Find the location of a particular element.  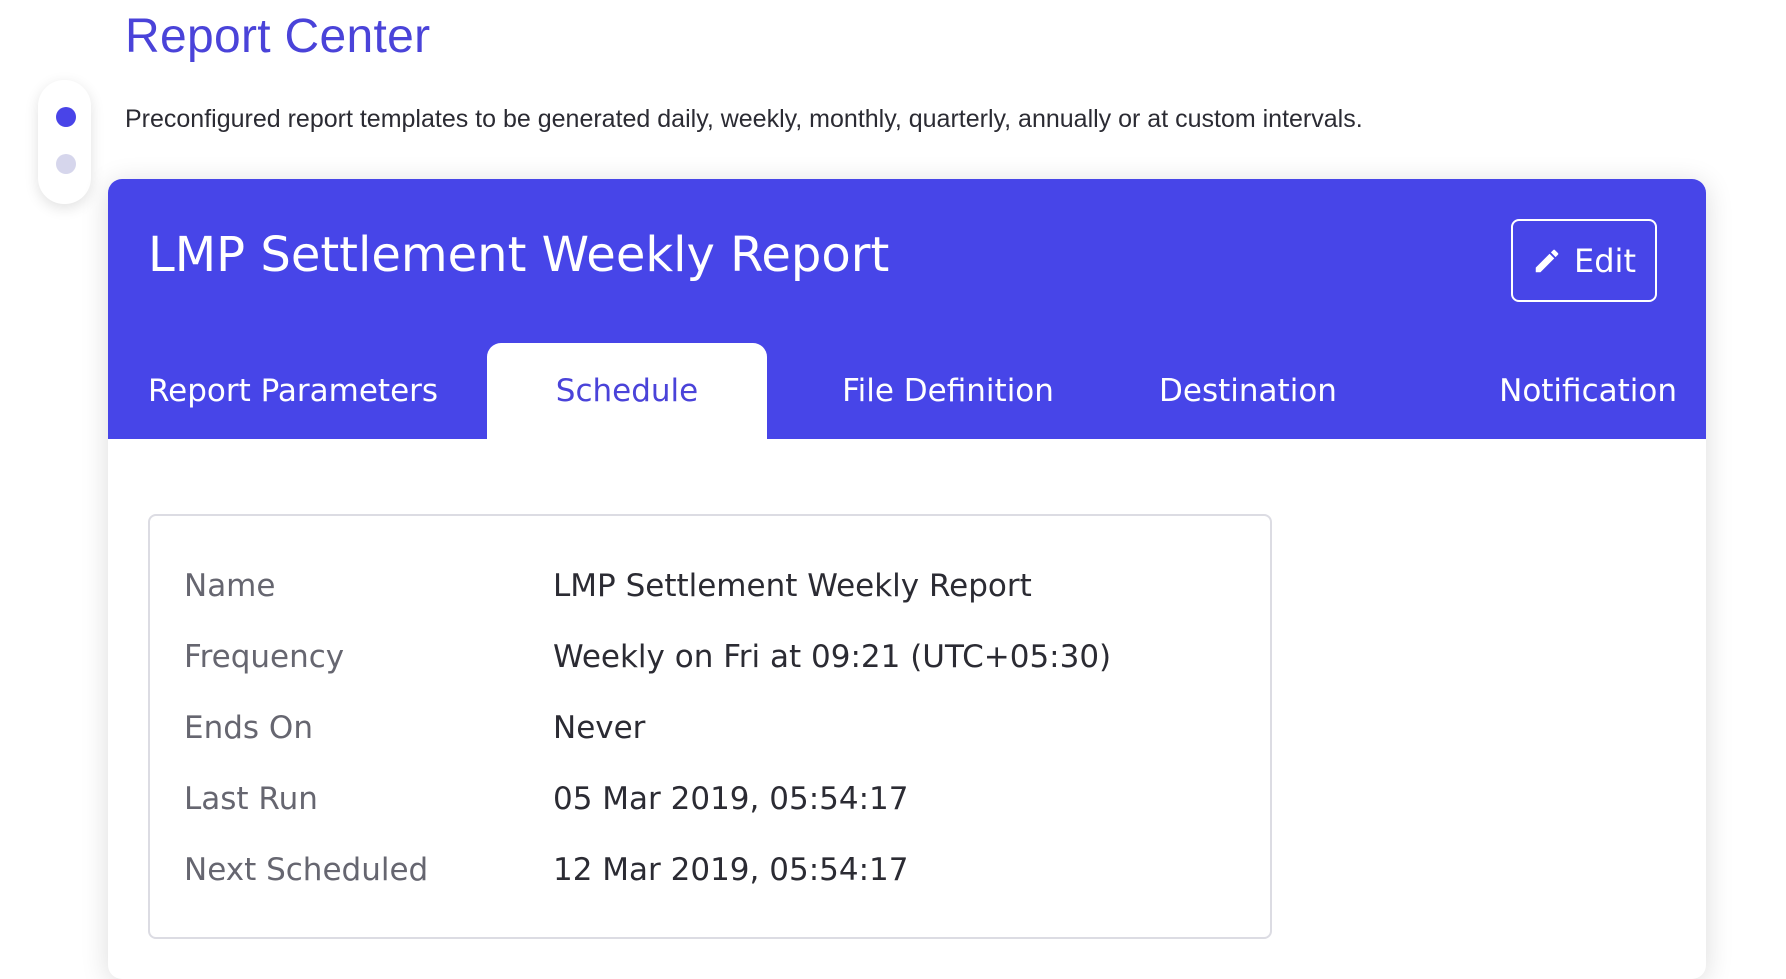

detail-row-last-run: Last Run 05 Mar 2019, 05:54:17 is located at coordinates (546, 799).